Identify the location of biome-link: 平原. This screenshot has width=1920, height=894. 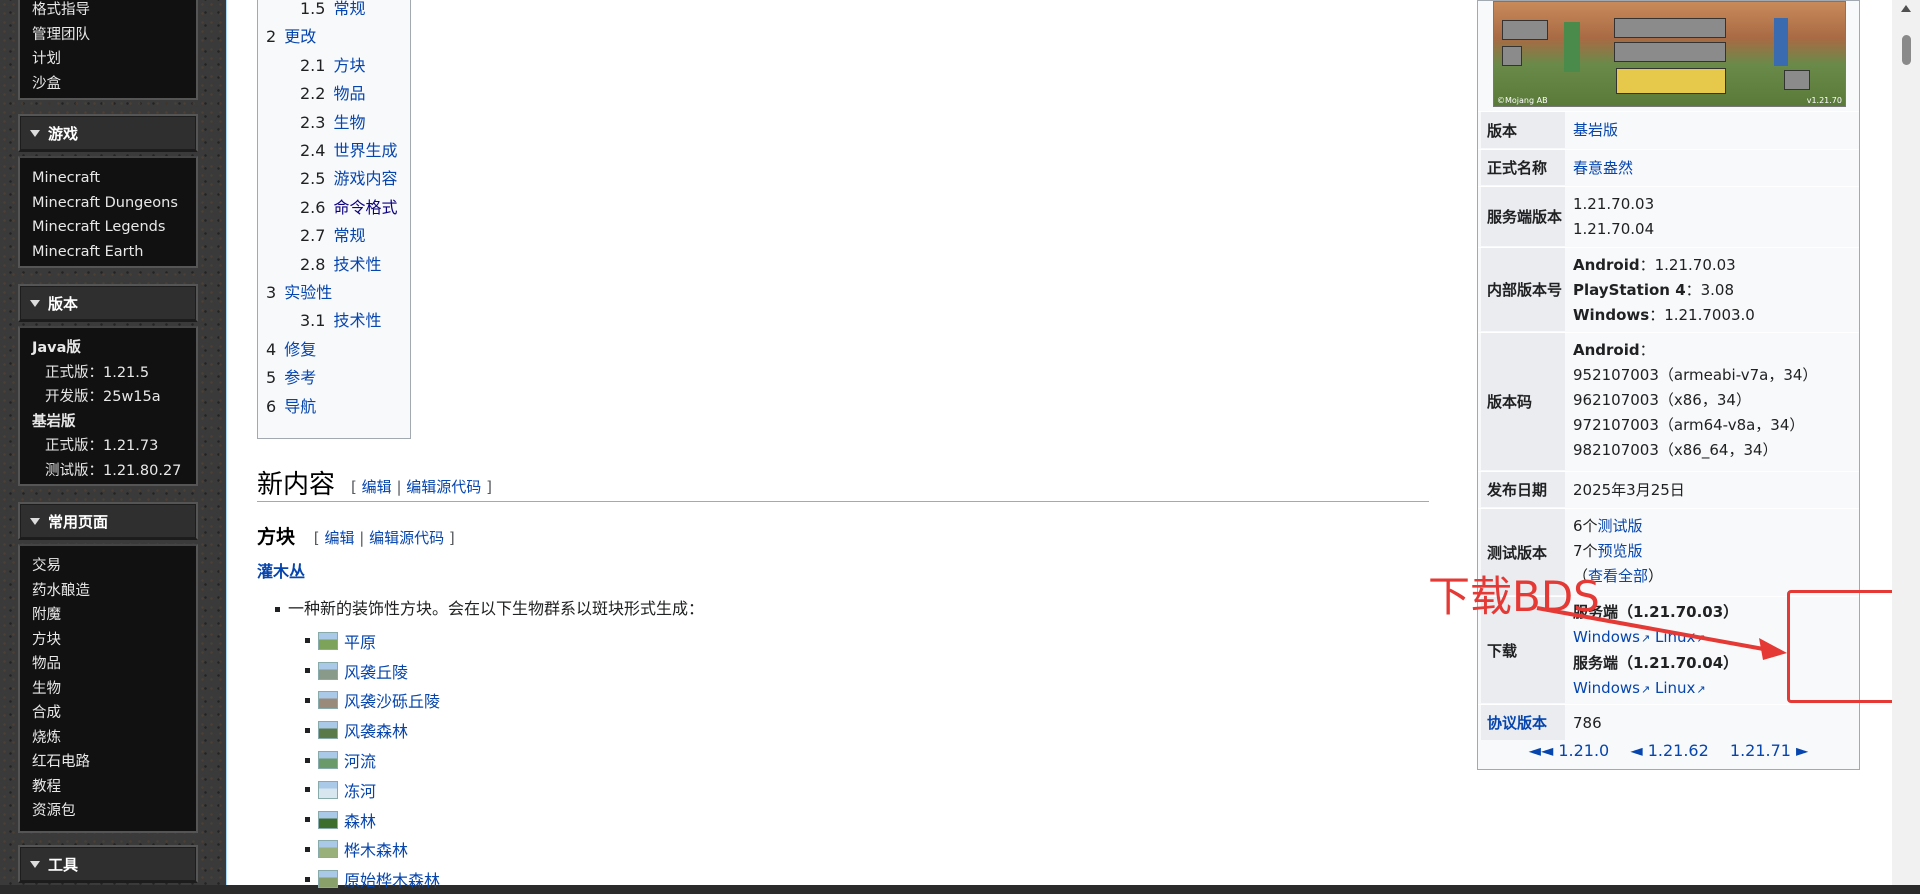
(360, 641).